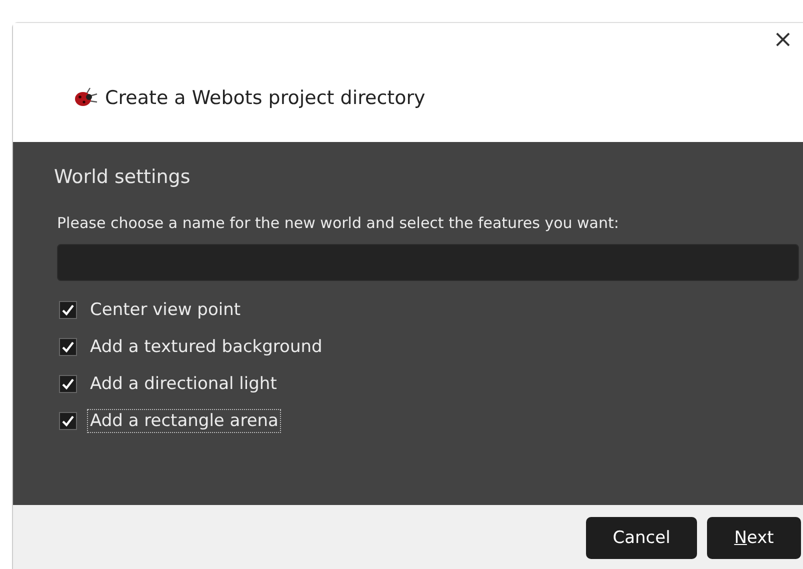 The width and height of the screenshot is (803, 569). What do you see at coordinates (184, 421) in the screenshot?
I see `checkbox-label: Add a rectangle arena` at bounding box center [184, 421].